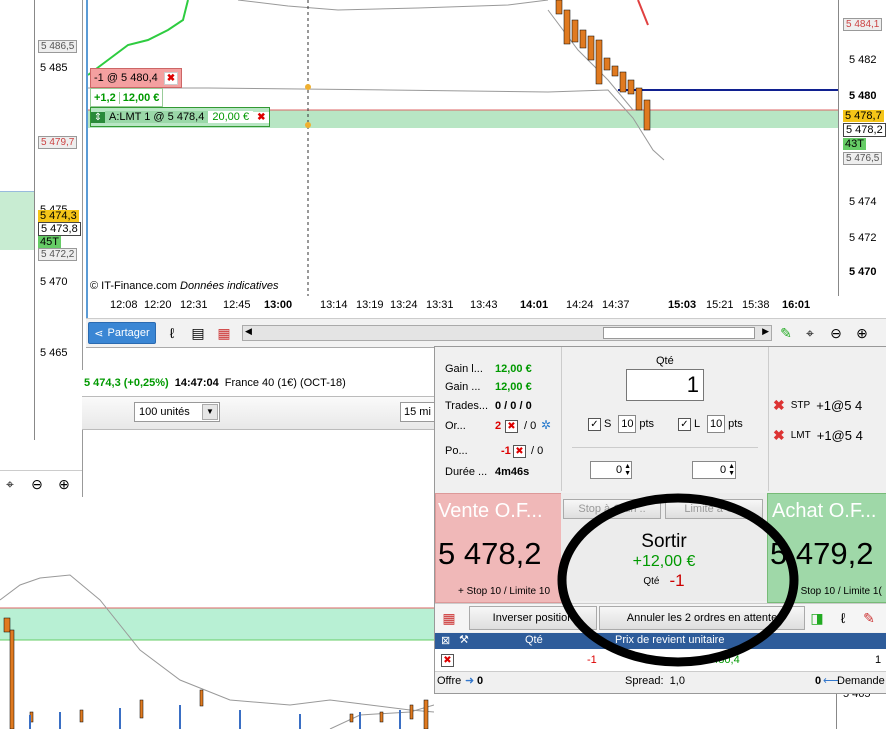  I want to click on stop-checkbox: ✓, so click(594, 424).